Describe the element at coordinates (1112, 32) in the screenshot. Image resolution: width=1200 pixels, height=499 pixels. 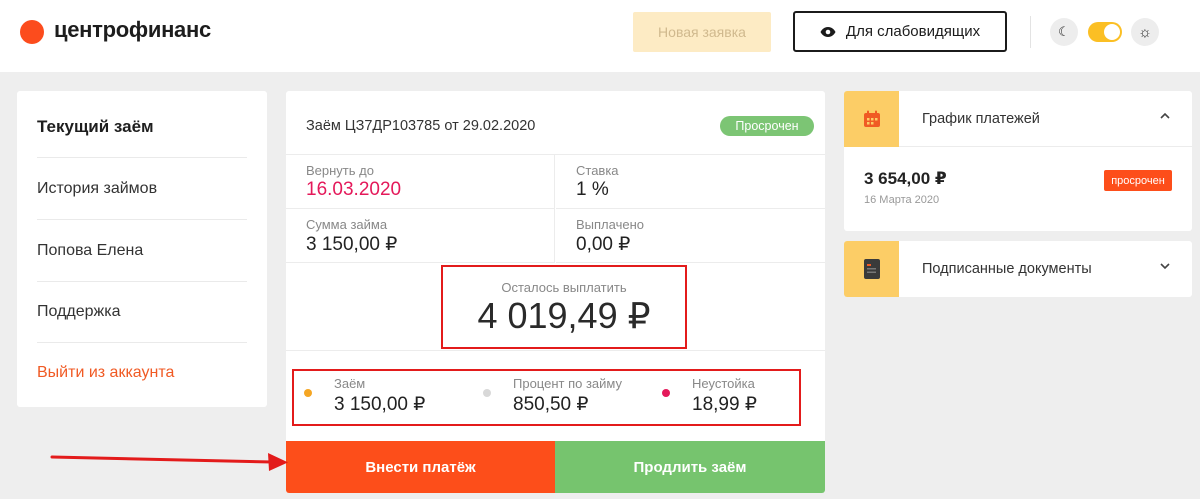
I see `toggle-knob` at that location.